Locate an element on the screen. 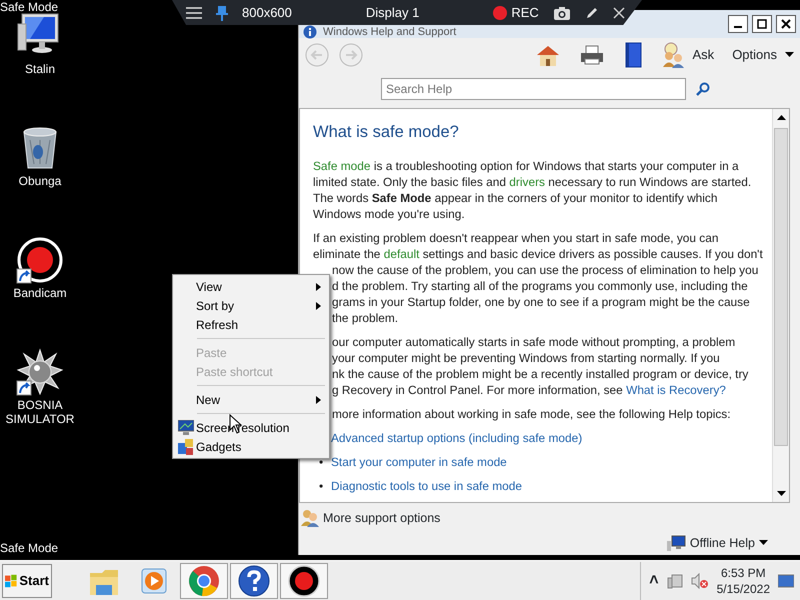 Image resolution: width=800 pixels, height=600 pixels. text-line: Windows mode you're using. is located at coordinates (389, 214).